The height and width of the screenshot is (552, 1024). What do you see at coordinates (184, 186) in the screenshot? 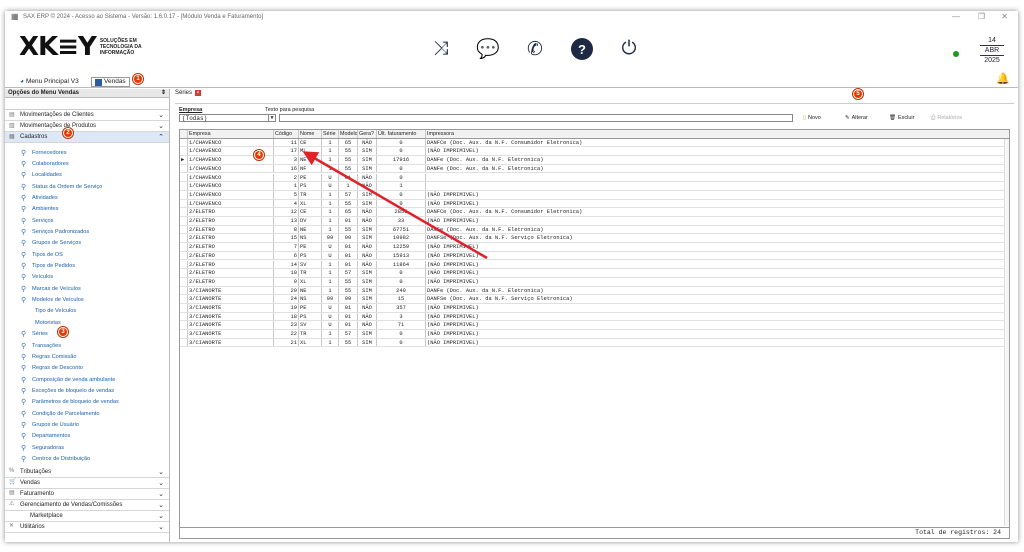
I see `row-indicator` at bounding box center [184, 186].